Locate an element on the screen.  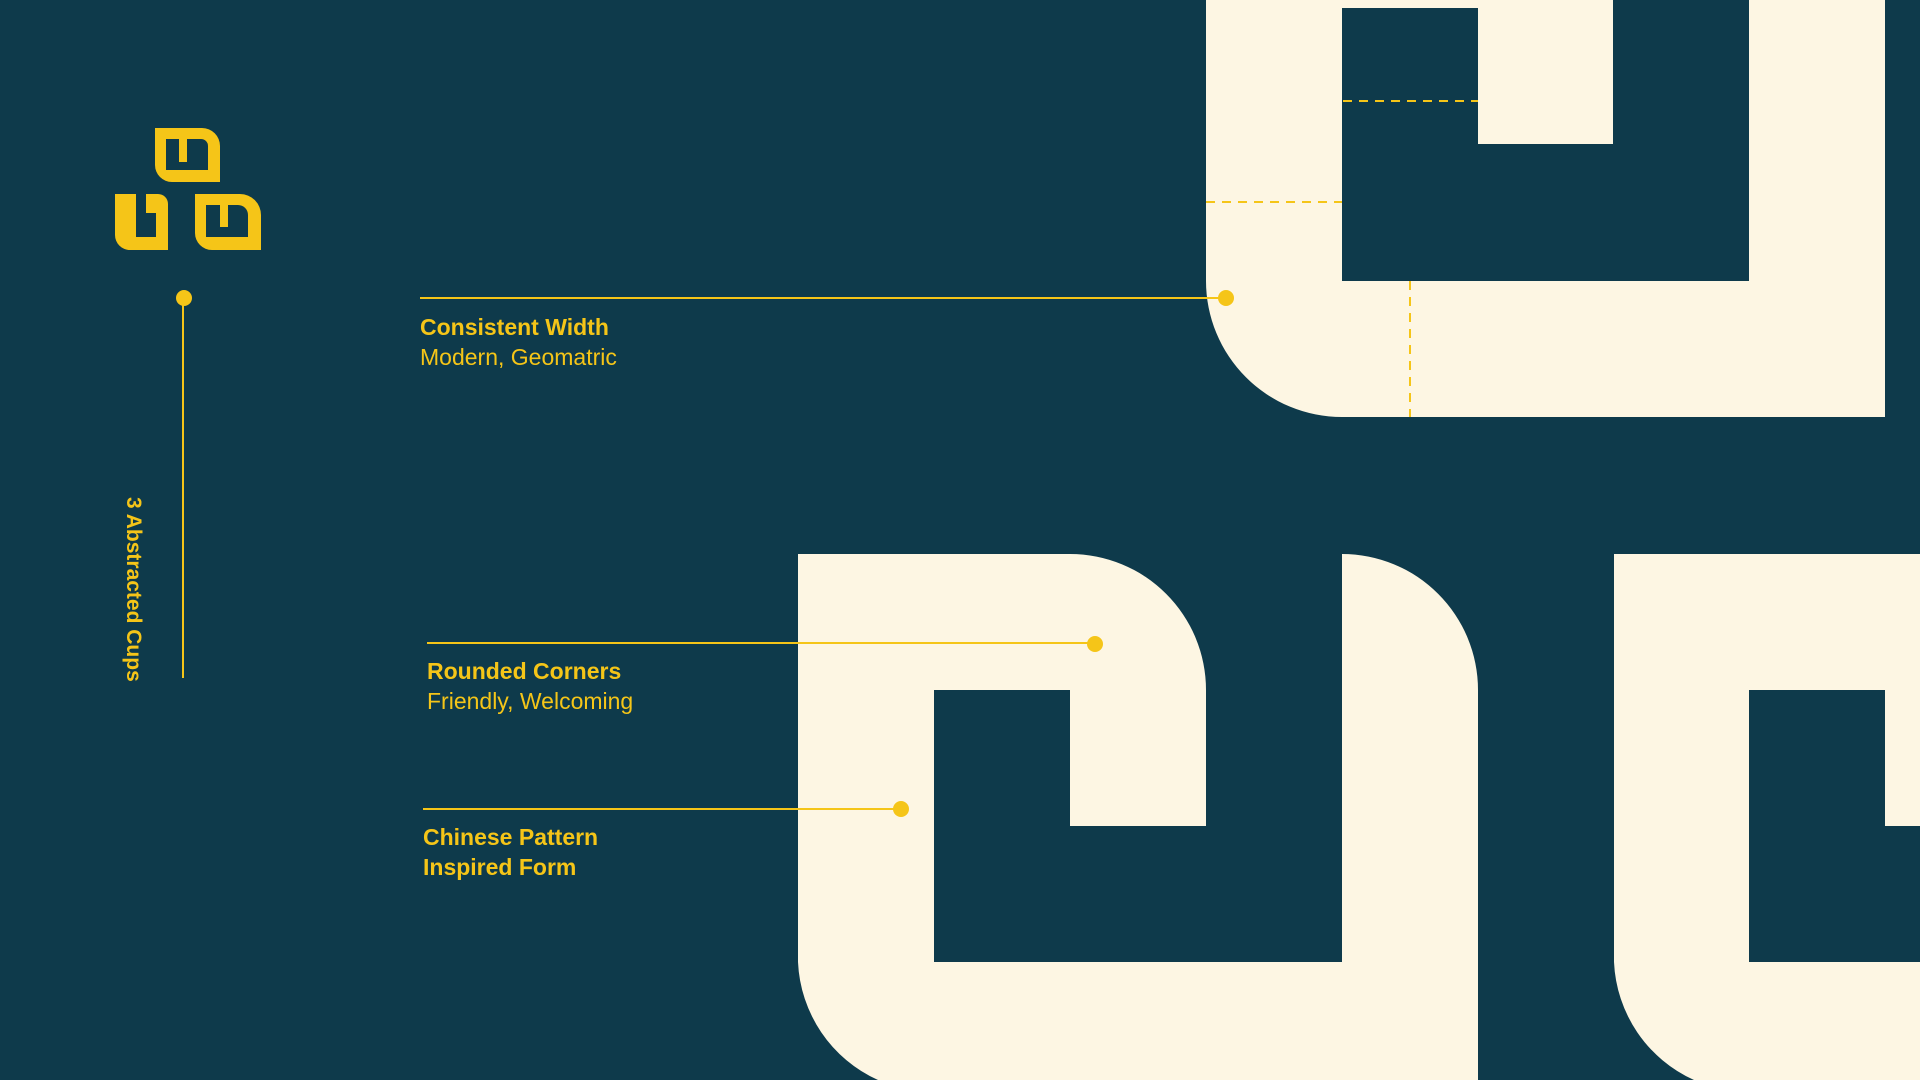
callout-rounded-corners: Rounded Corners Friendly, Welcoming is located at coordinates (530, 686).